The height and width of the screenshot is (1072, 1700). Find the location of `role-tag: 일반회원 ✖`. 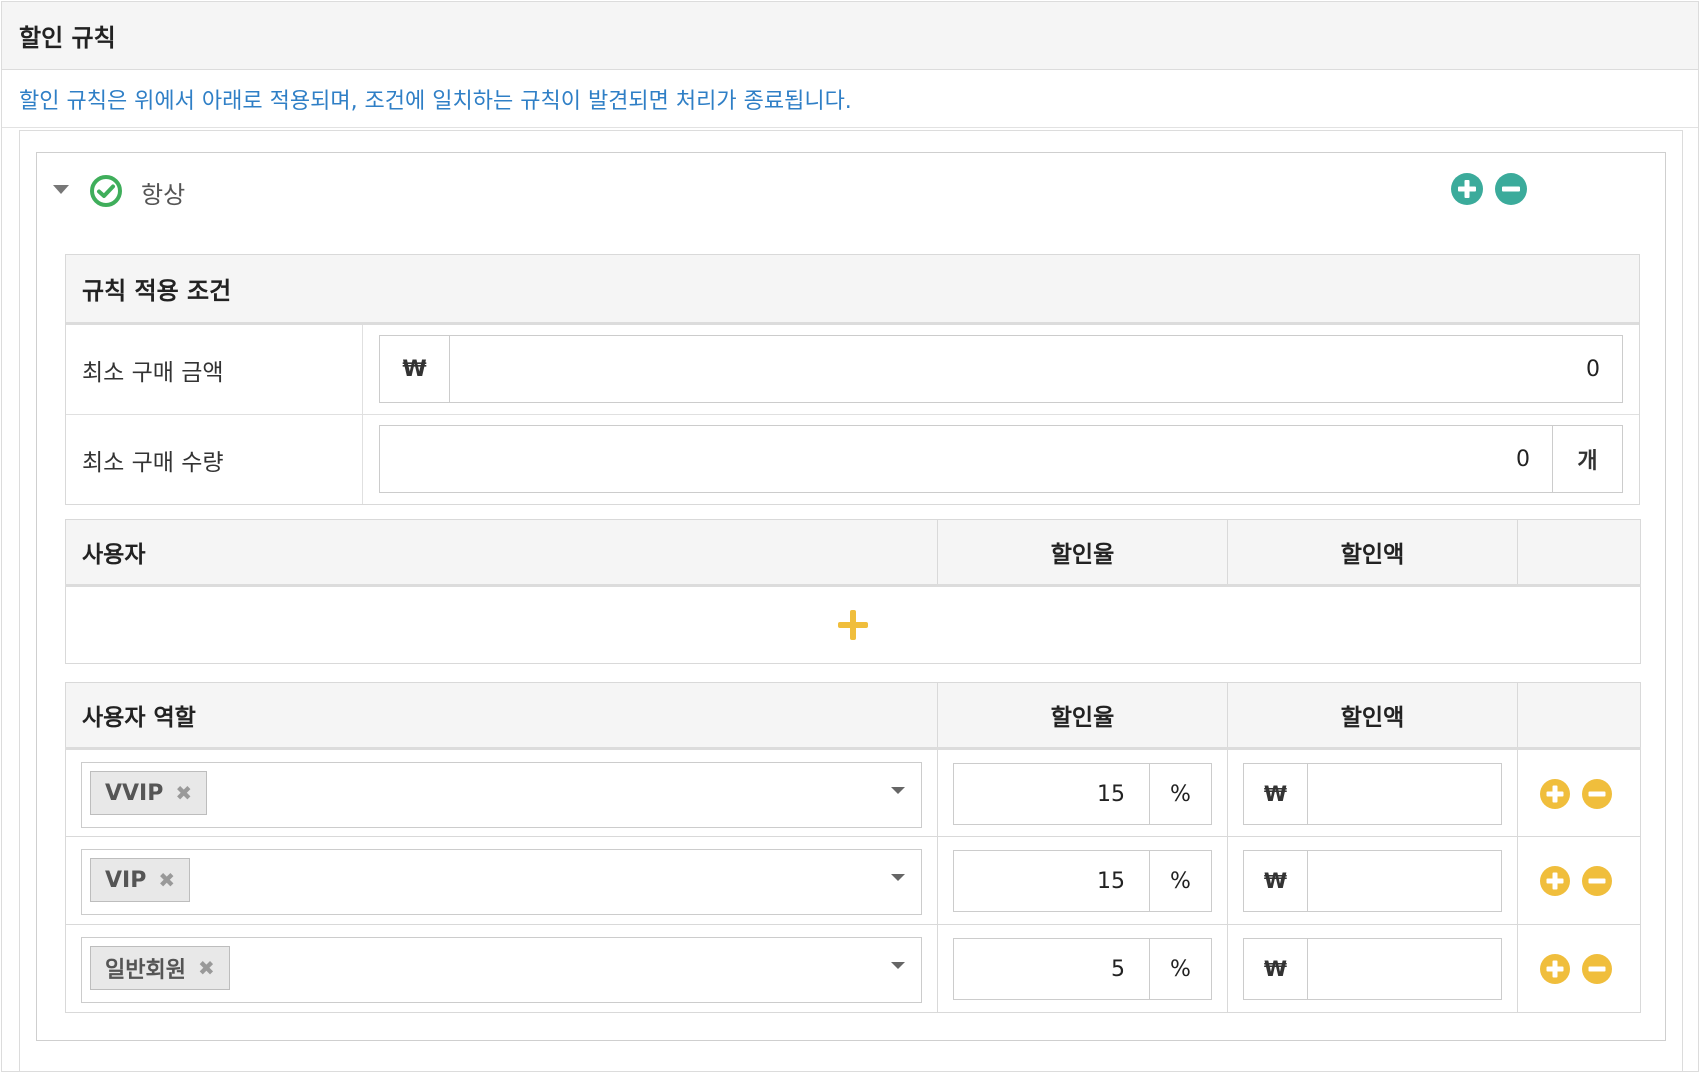

role-tag: 일반회원 ✖ is located at coordinates (160, 968).